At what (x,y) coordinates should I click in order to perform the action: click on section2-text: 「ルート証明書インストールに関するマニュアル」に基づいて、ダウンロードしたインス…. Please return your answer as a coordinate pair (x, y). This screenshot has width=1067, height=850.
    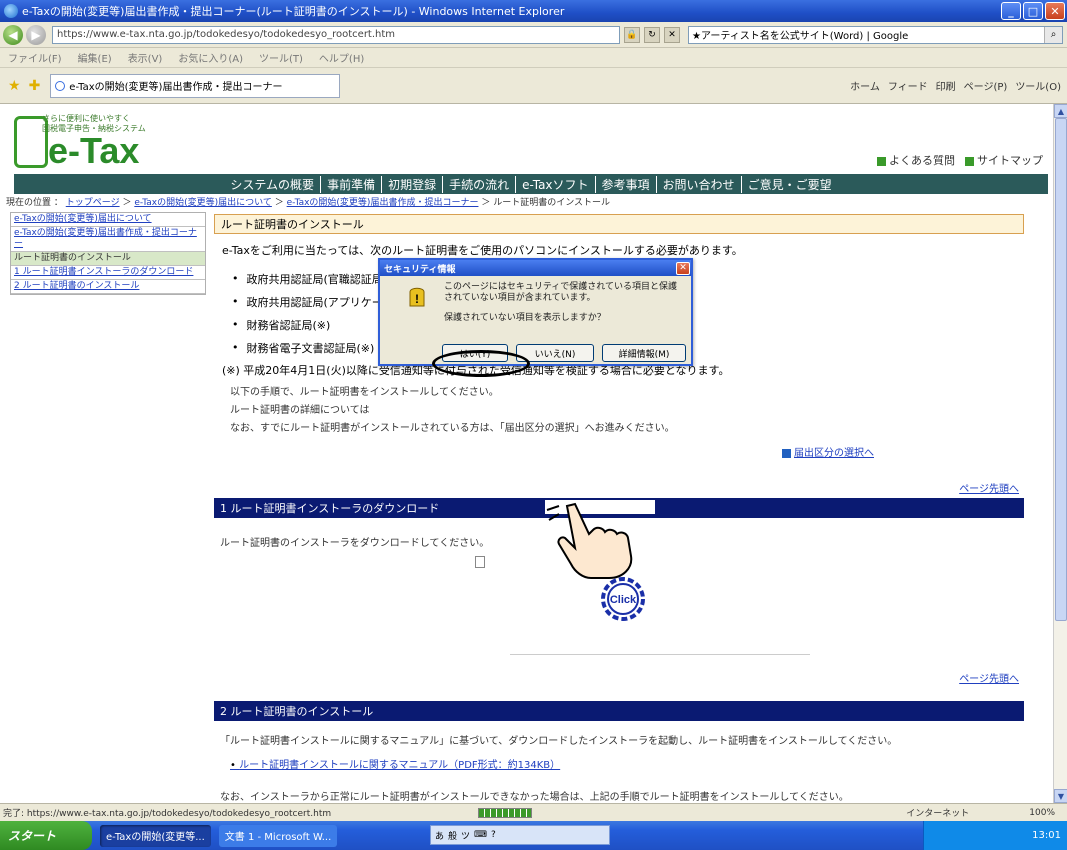
    Looking at the image, I should click on (559, 741).